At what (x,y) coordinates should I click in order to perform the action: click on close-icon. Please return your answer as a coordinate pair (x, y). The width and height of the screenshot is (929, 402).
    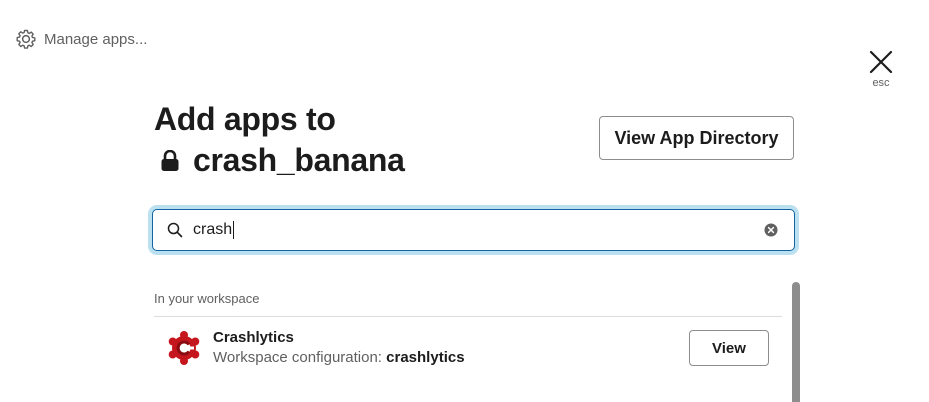
    Looking at the image, I should click on (881, 62).